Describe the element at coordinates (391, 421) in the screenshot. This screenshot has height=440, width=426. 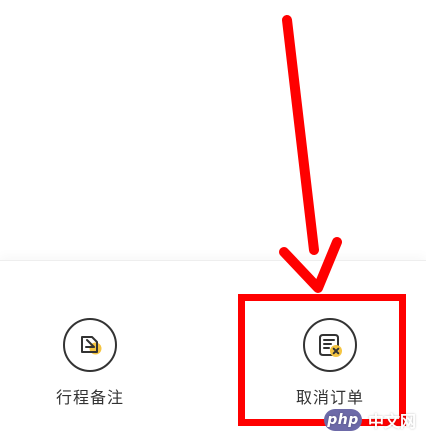
I see `watermark-text: 中文网` at that location.